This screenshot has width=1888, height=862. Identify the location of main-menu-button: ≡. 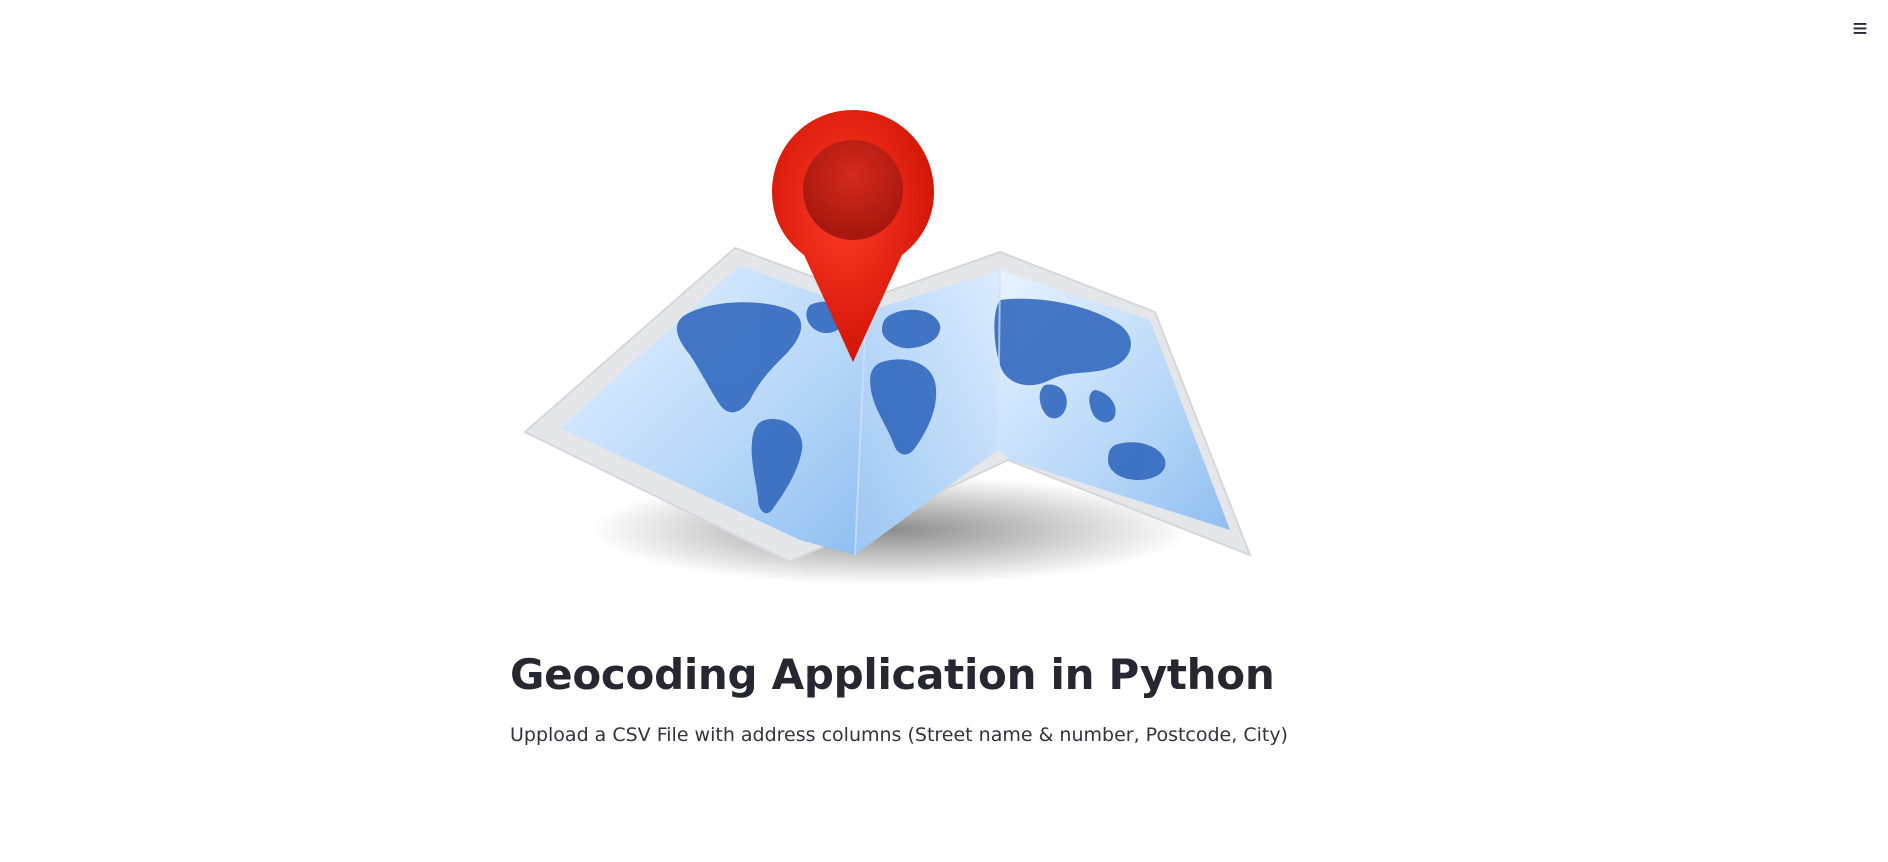
(1860, 28).